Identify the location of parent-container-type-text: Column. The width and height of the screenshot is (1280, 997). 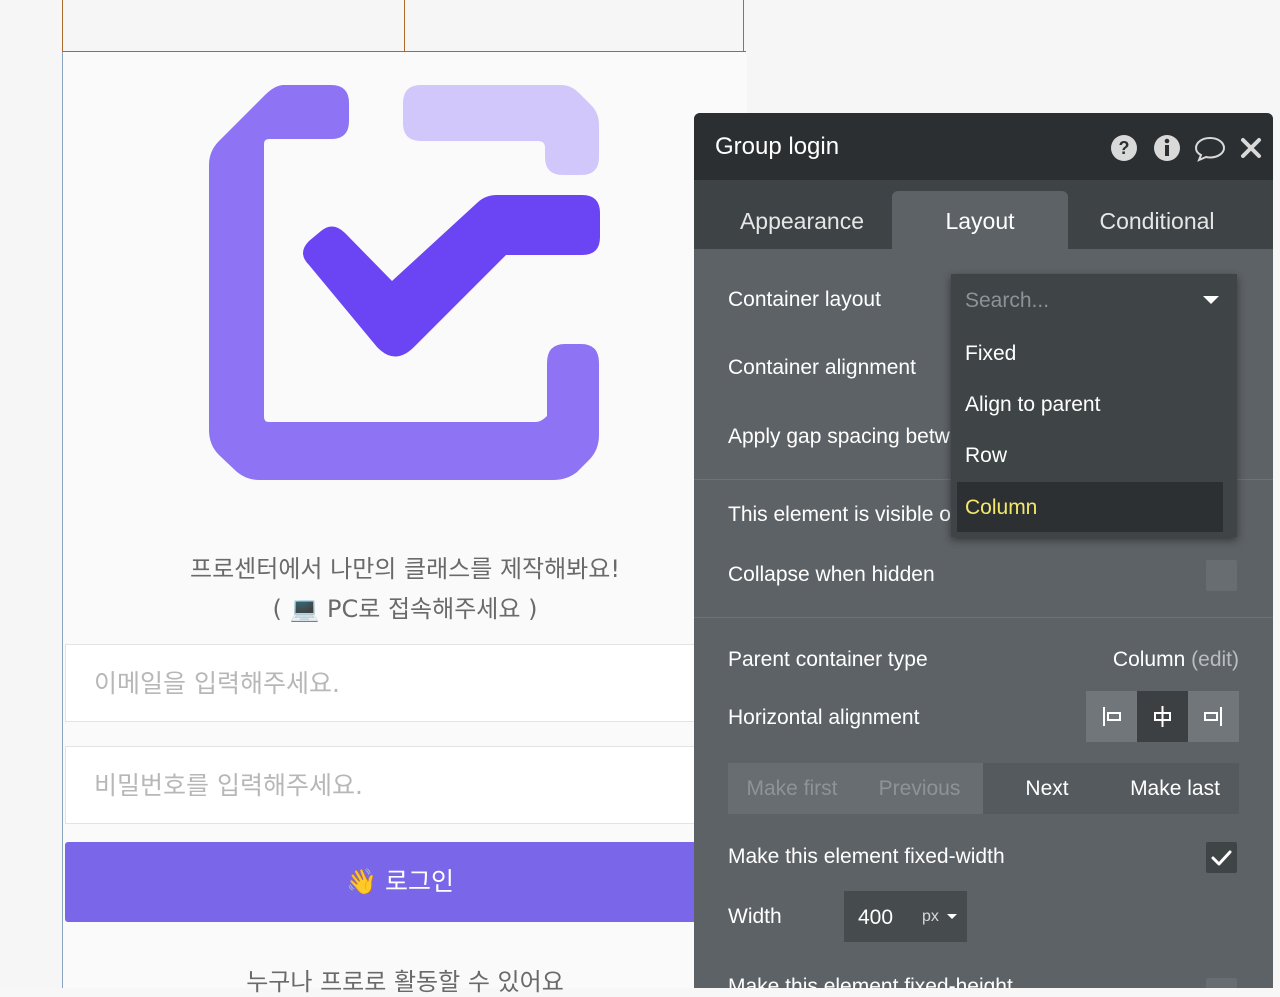
(1149, 659).